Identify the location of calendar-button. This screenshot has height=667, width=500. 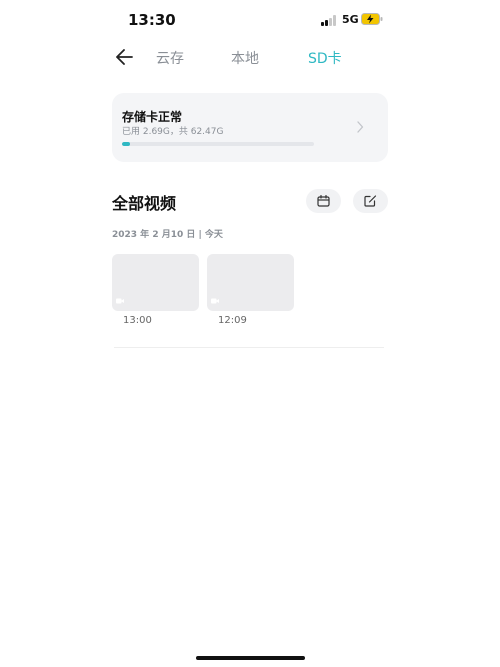
(323, 201).